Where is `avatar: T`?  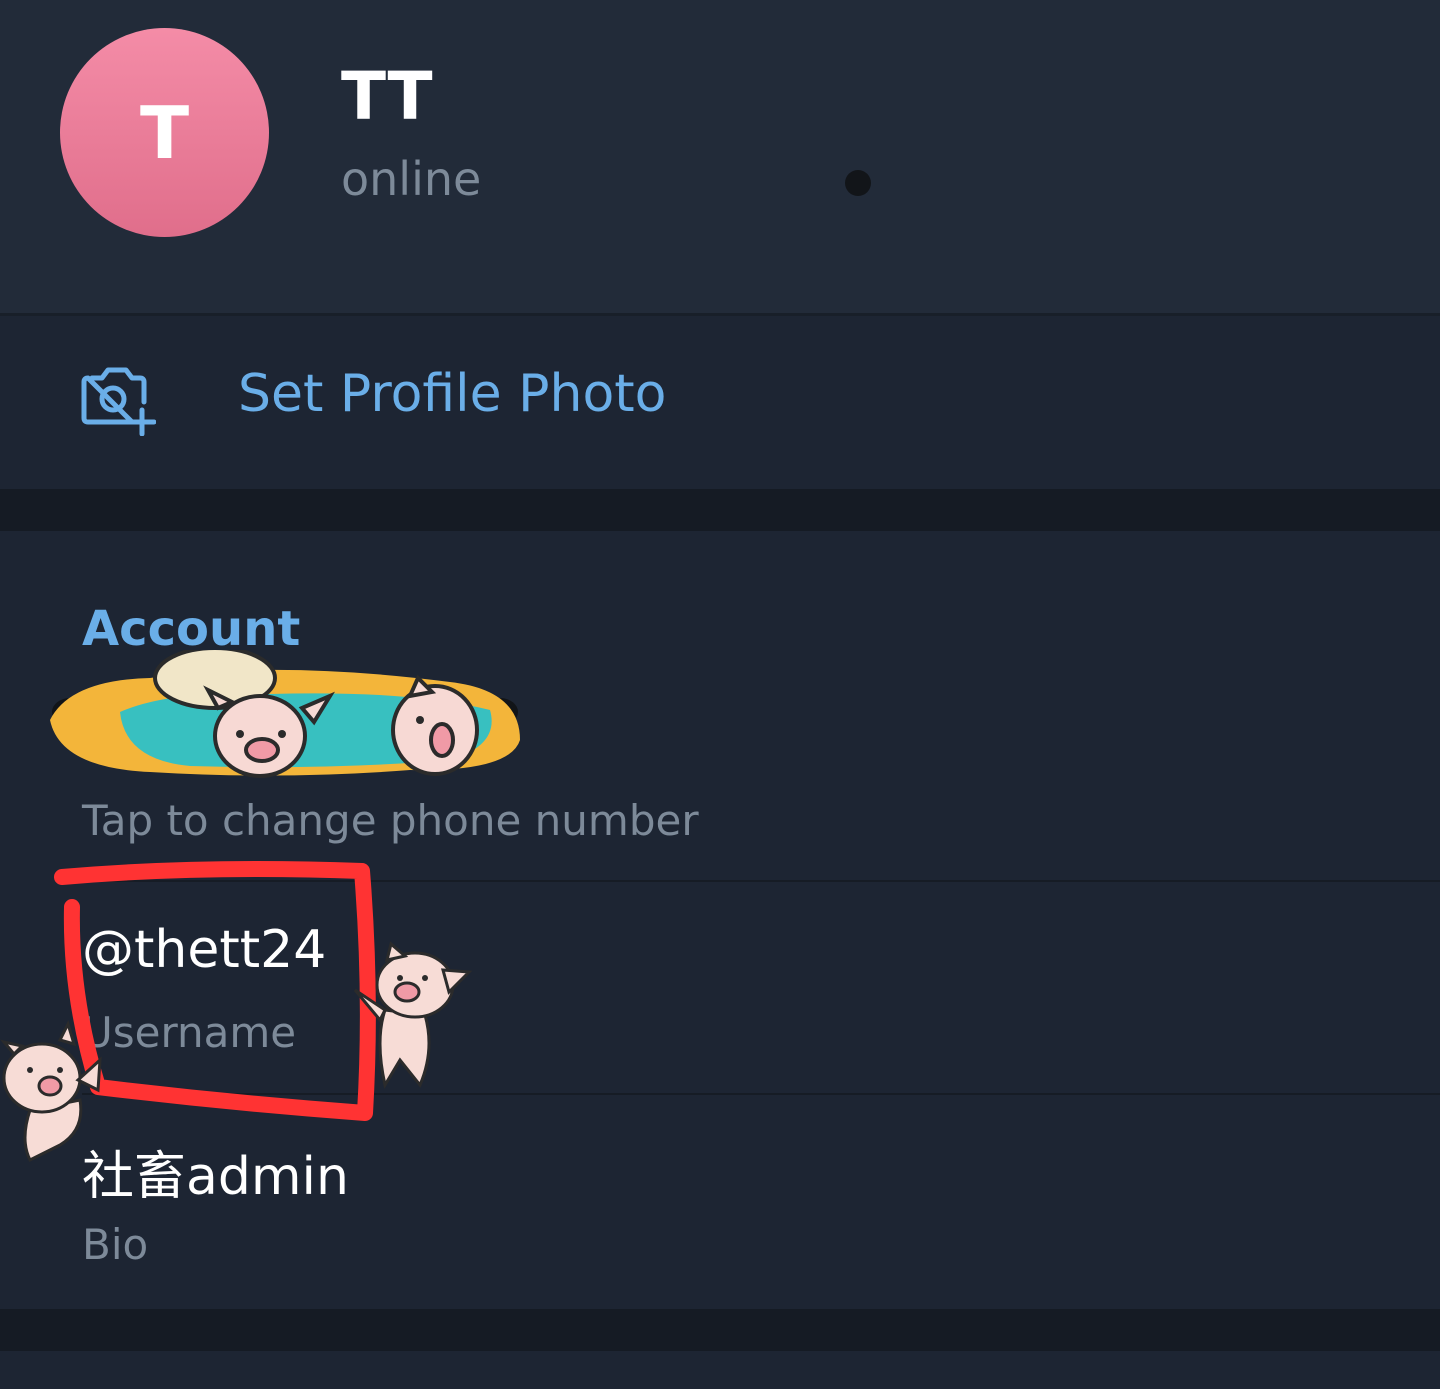
avatar: T is located at coordinates (164, 132).